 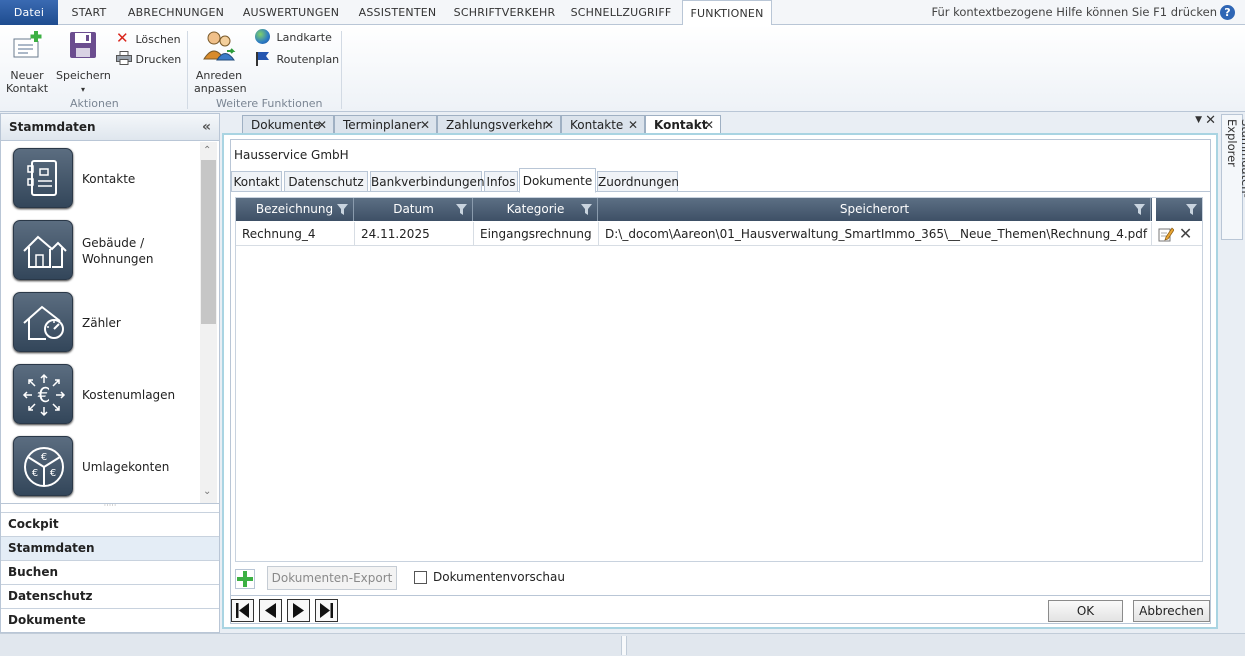 I want to click on delete-icon: ✕, so click(x=122, y=38).